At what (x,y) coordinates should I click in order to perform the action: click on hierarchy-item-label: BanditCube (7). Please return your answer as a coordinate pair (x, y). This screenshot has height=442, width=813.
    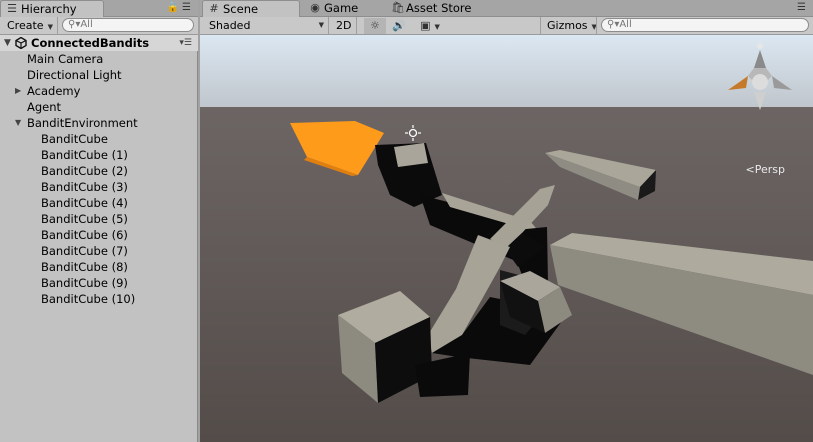
    Looking at the image, I should click on (84, 251).